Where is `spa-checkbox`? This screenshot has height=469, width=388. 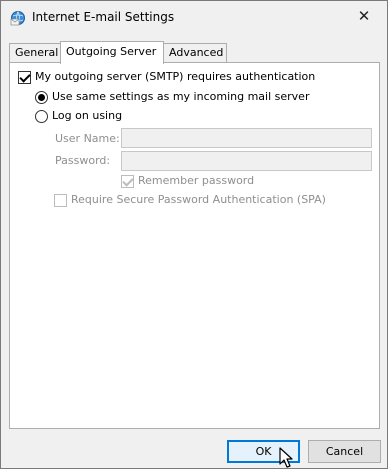 spa-checkbox is located at coordinates (60, 200).